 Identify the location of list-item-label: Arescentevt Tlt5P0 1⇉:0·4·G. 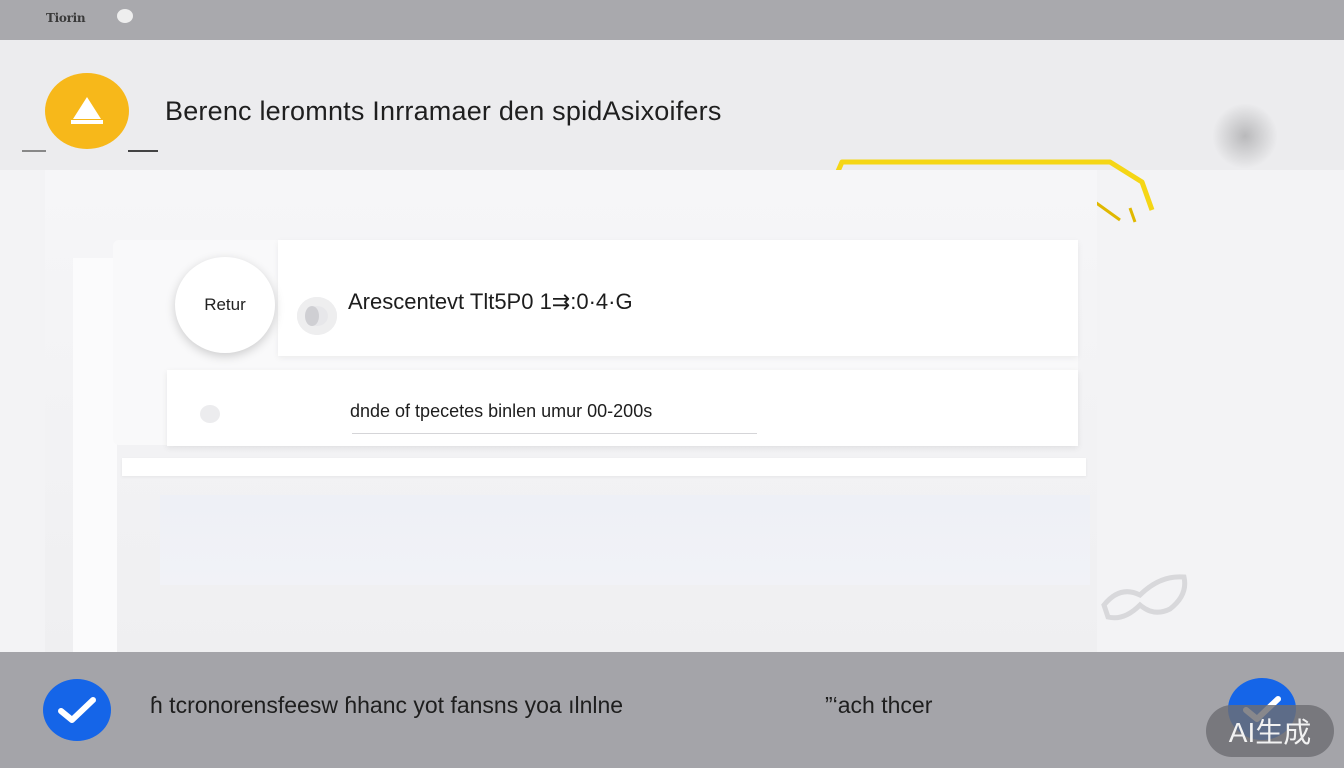
(490, 301).